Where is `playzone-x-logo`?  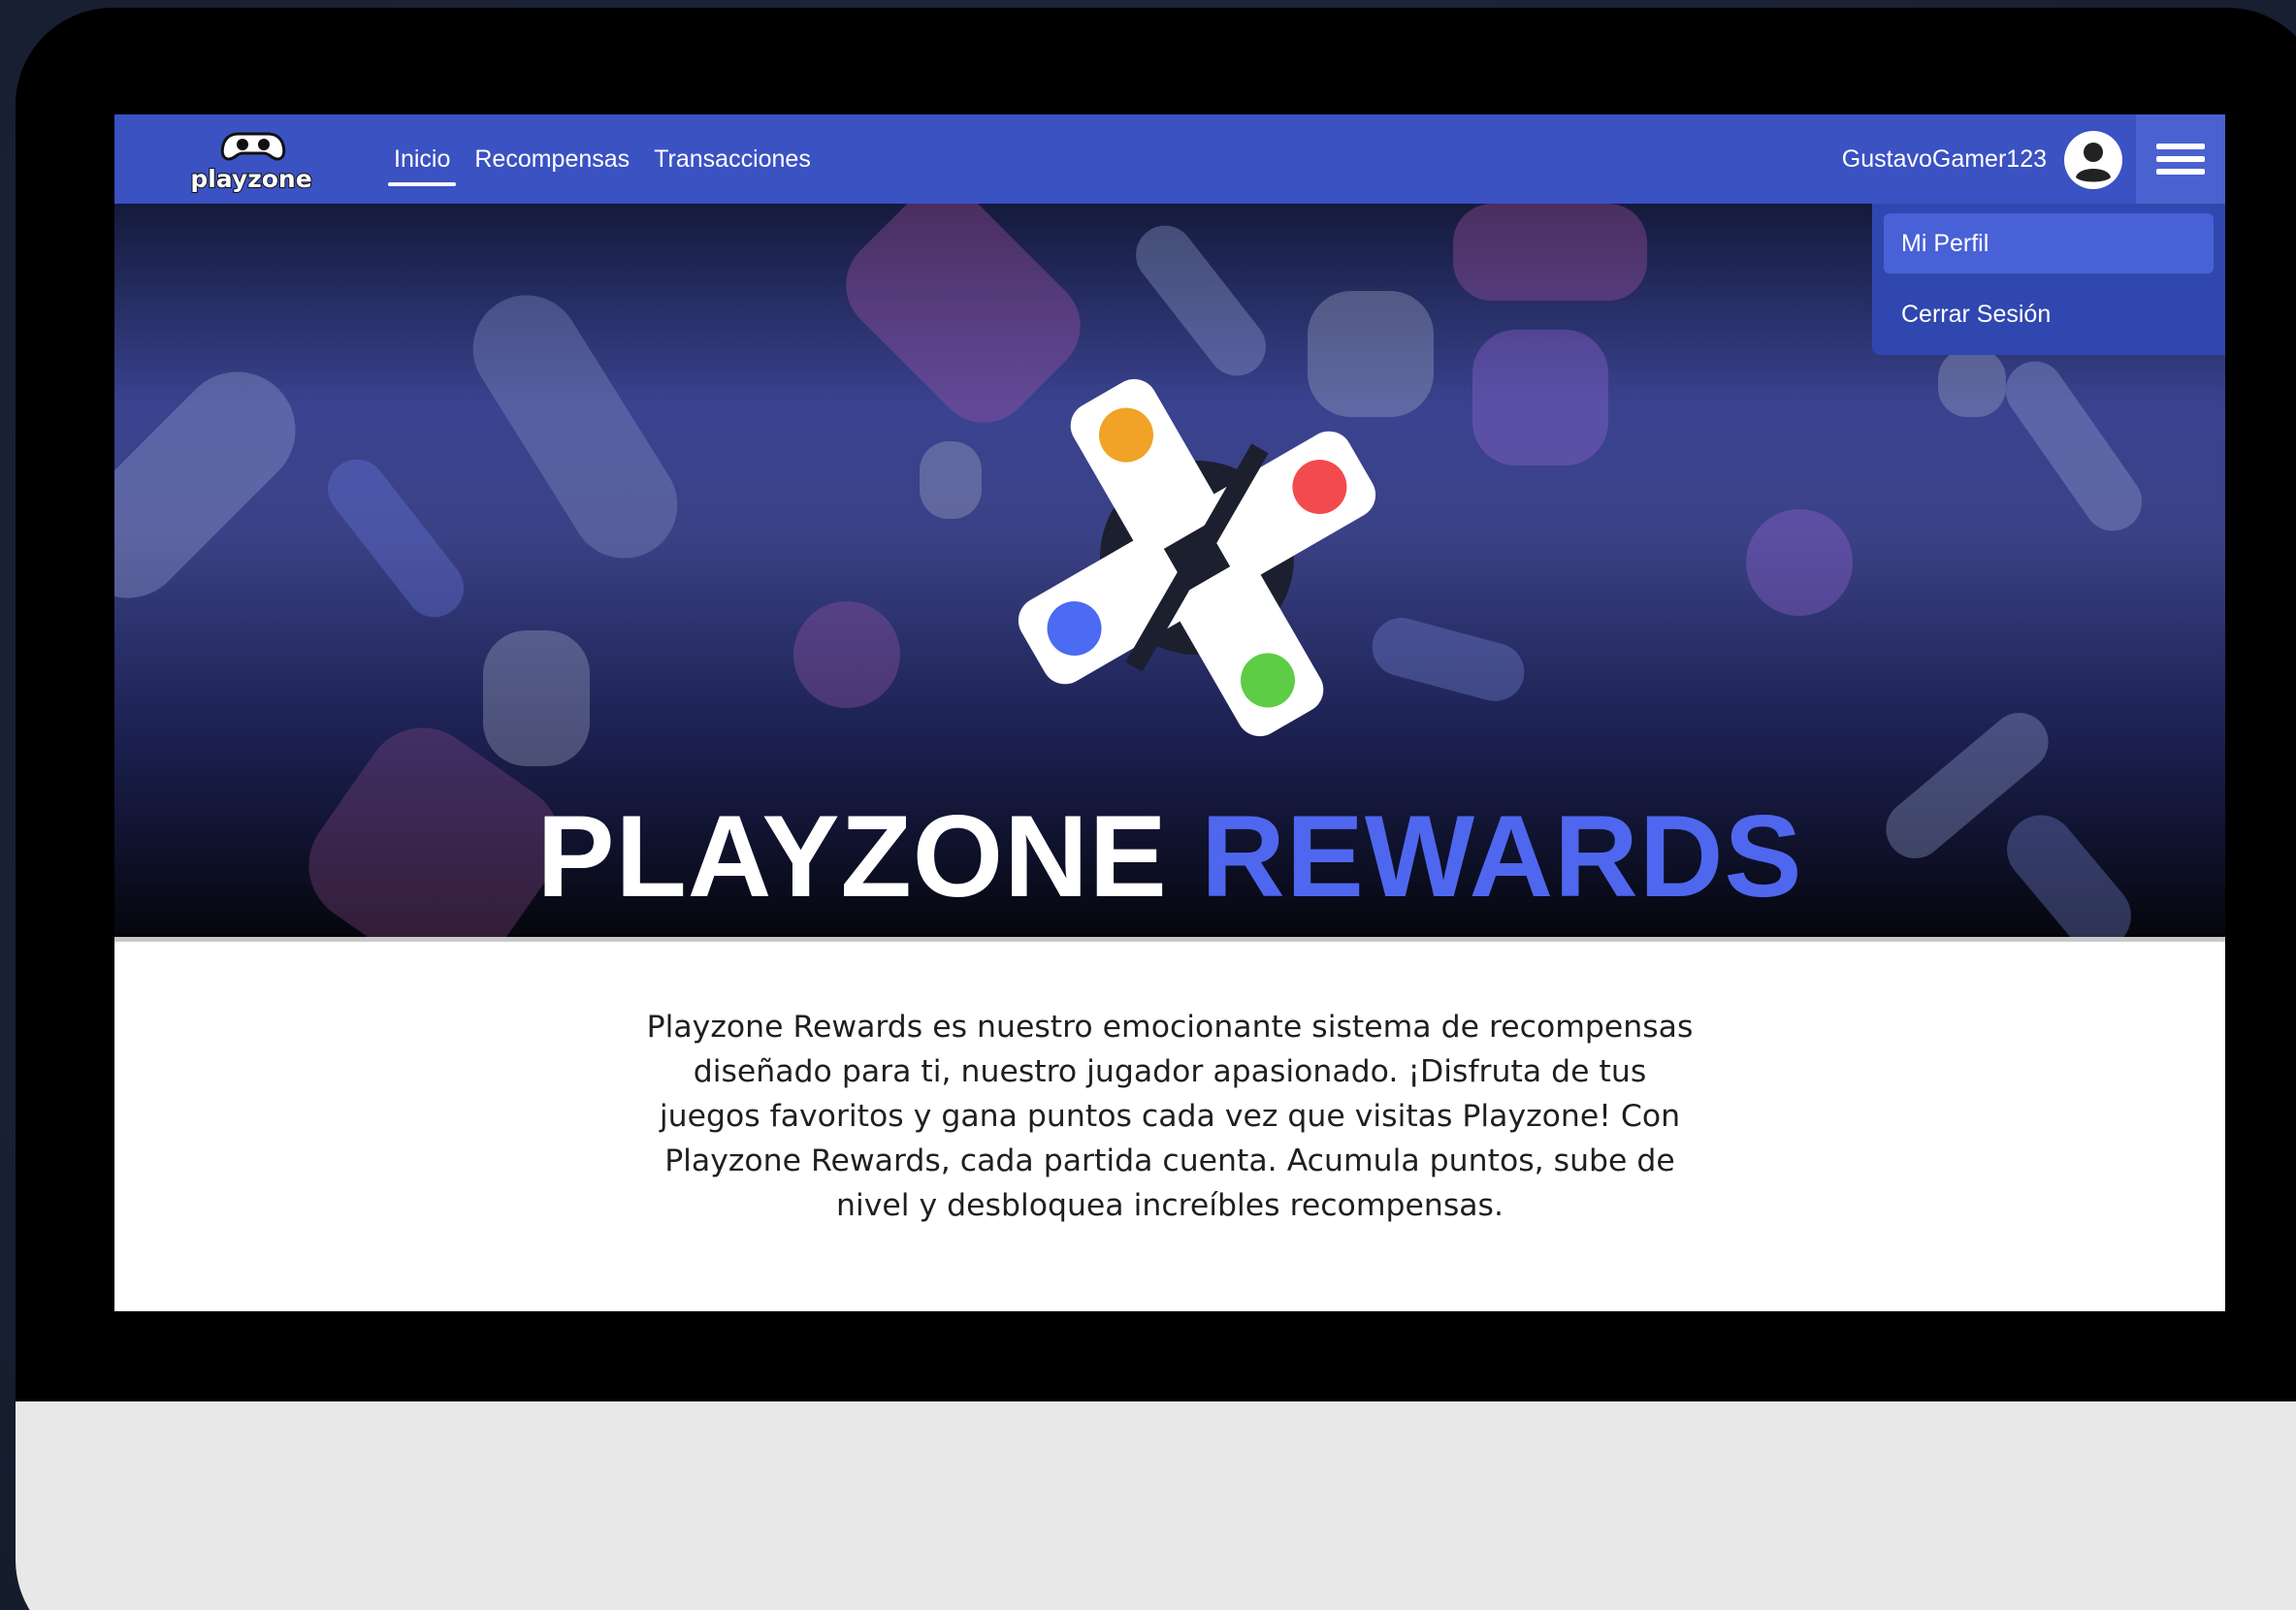
playzone-x-logo is located at coordinates (1197, 557).